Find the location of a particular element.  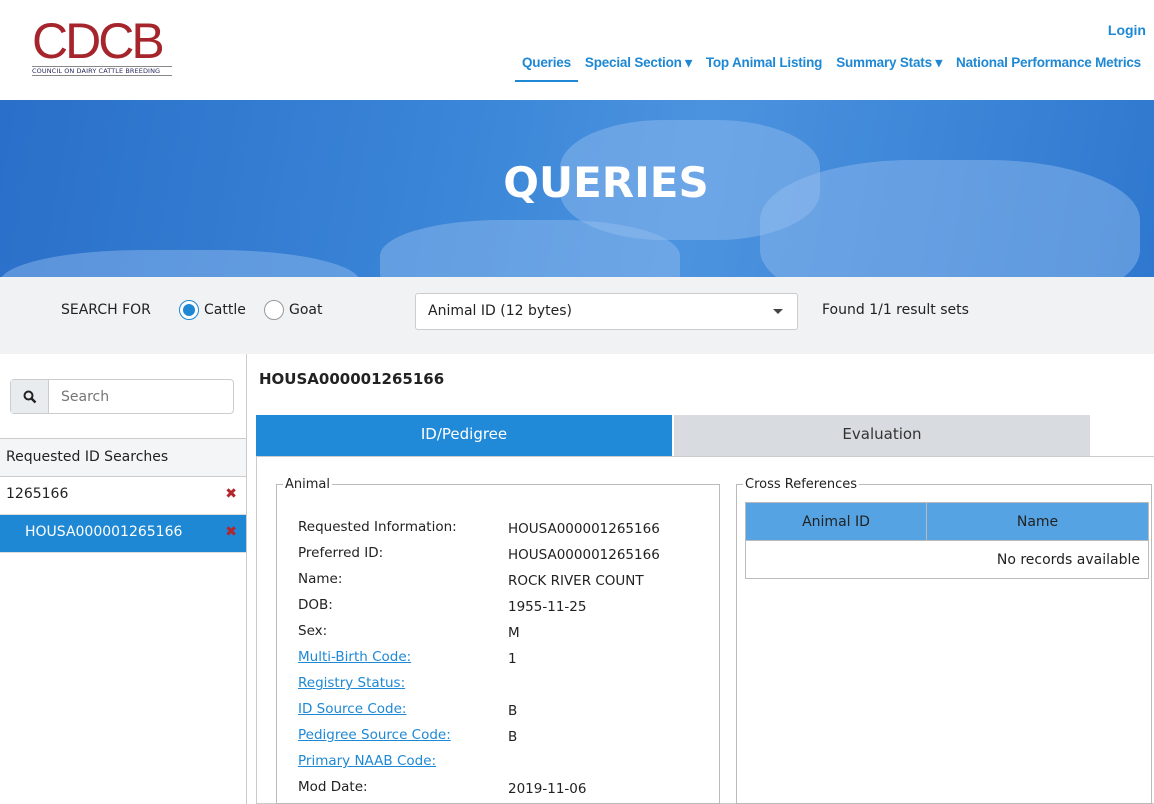

login-link: Login is located at coordinates (1127, 30).